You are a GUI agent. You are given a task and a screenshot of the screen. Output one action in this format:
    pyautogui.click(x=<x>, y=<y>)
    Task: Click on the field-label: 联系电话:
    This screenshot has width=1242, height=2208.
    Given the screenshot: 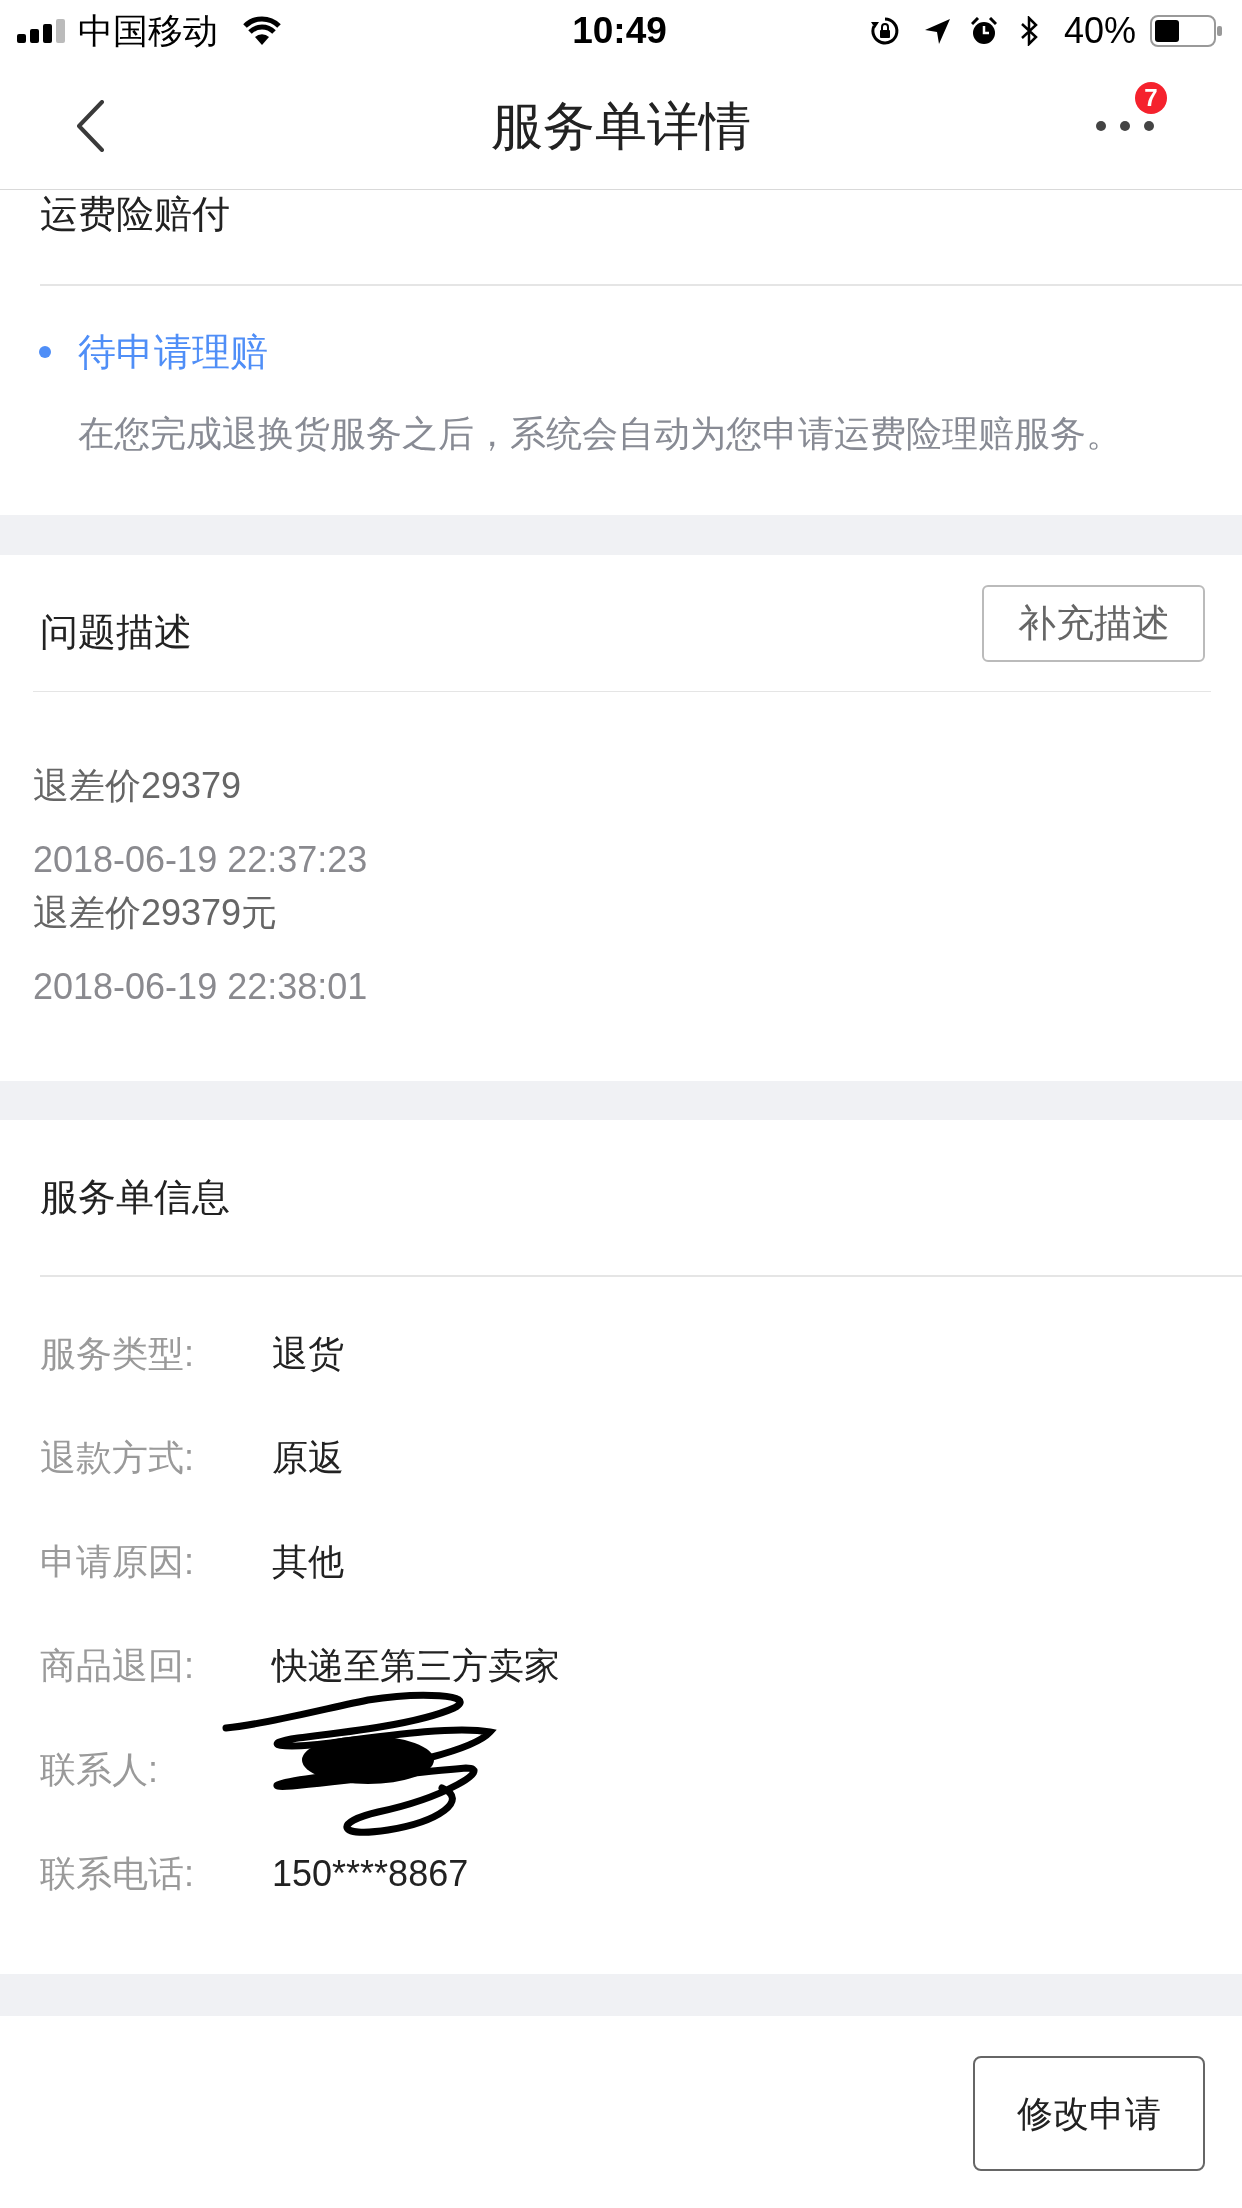 What is the action you would take?
    pyautogui.click(x=117, y=1874)
    